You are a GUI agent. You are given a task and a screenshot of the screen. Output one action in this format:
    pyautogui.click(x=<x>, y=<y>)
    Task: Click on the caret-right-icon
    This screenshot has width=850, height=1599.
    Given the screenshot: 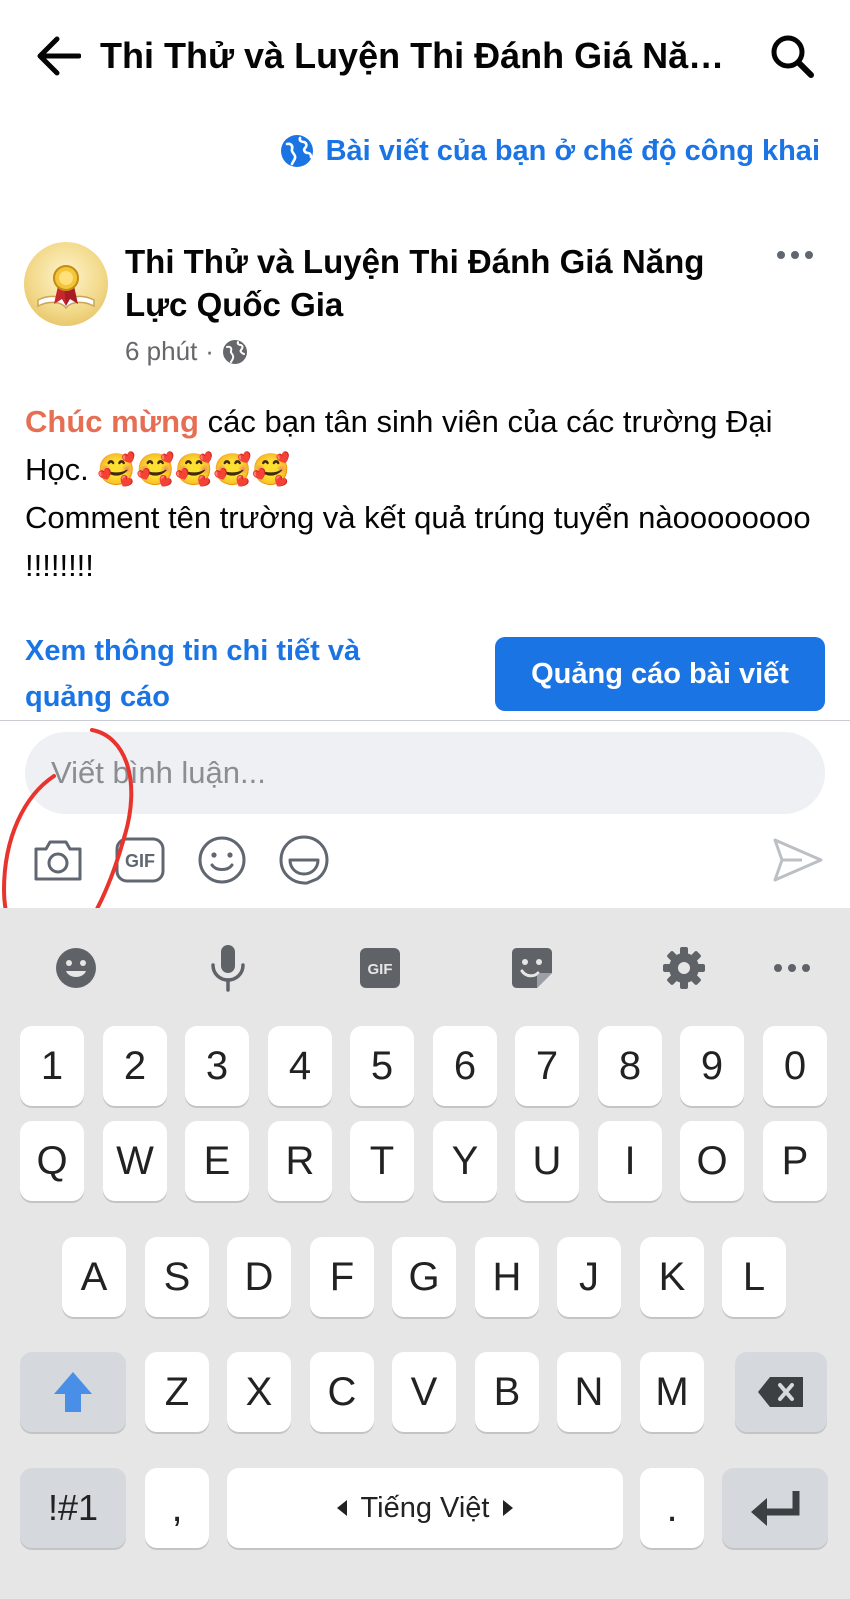 What is the action you would take?
    pyautogui.click(x=508, y=1508)
    